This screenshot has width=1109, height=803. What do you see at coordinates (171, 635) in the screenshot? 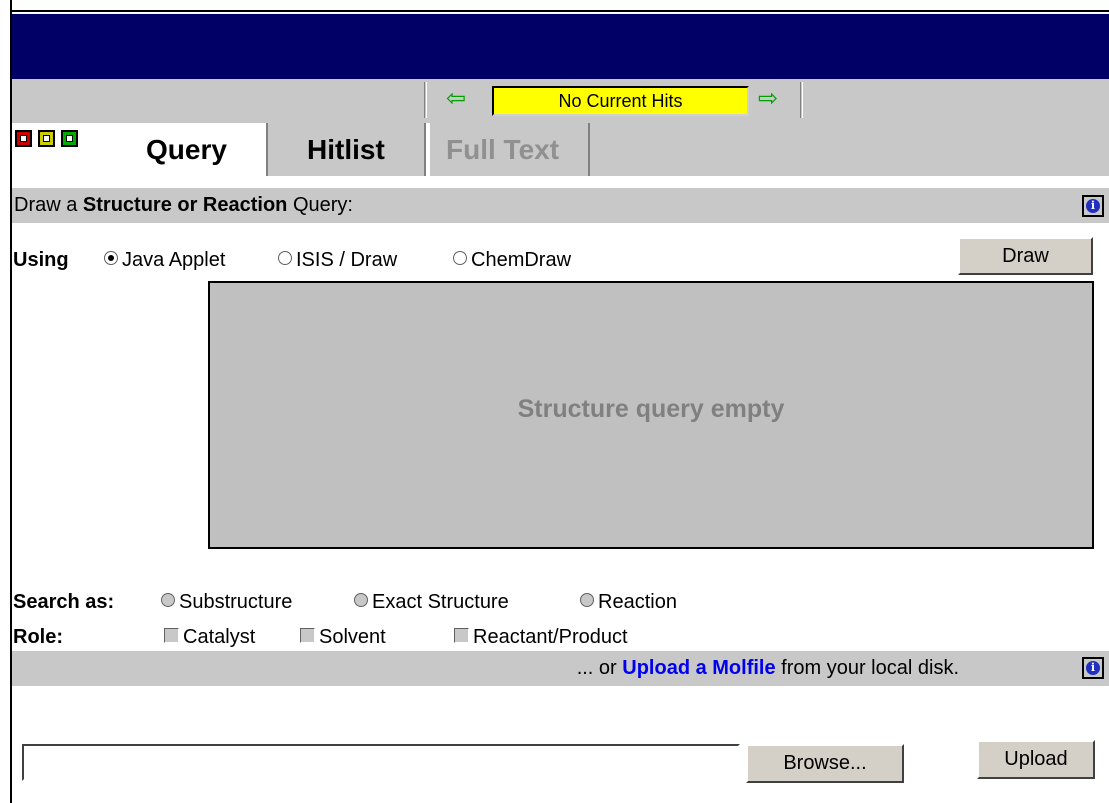
I see `checkbox-catalyst` at bounding box center [171, 635].